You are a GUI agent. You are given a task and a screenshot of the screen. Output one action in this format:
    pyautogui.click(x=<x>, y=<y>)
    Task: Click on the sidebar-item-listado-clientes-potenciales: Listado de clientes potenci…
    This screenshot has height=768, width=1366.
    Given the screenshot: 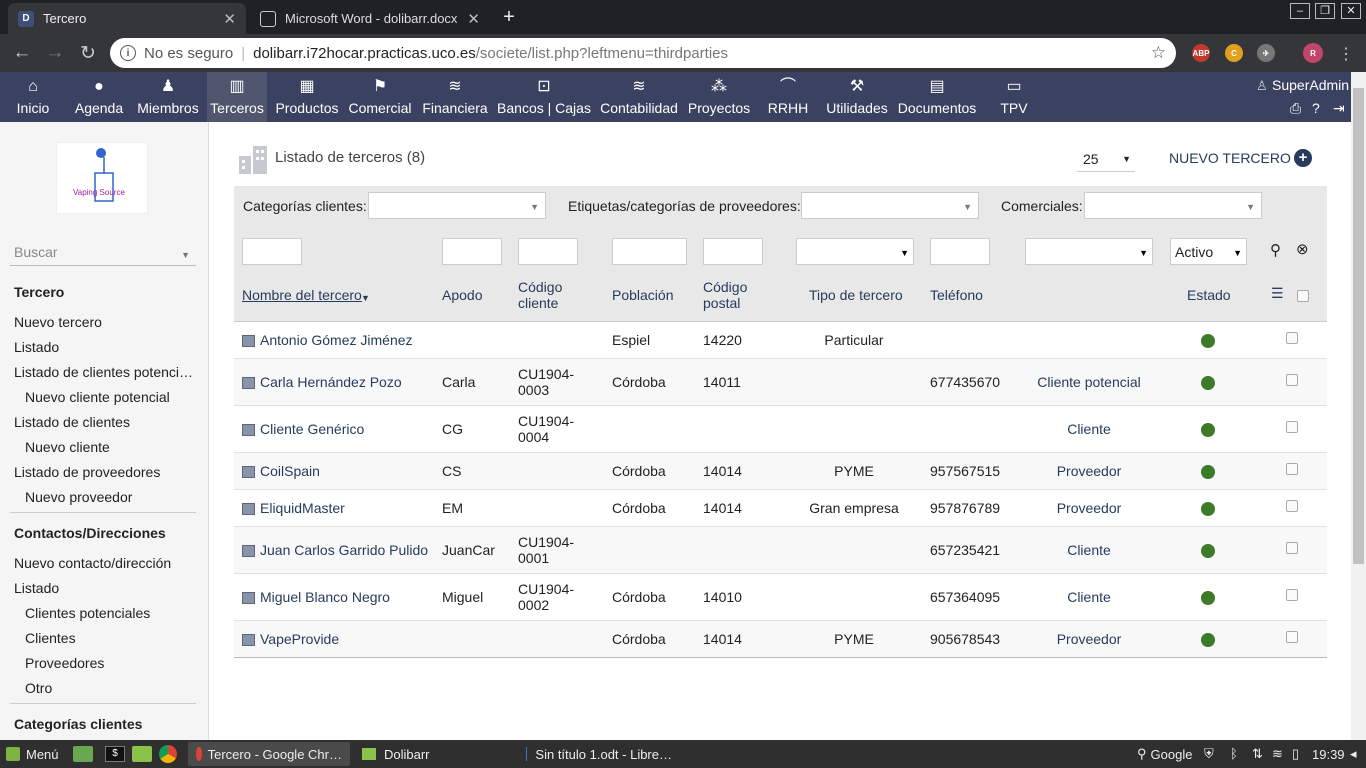 What is the action you would take?
    pyautogui.click(x=103, y=372)
    